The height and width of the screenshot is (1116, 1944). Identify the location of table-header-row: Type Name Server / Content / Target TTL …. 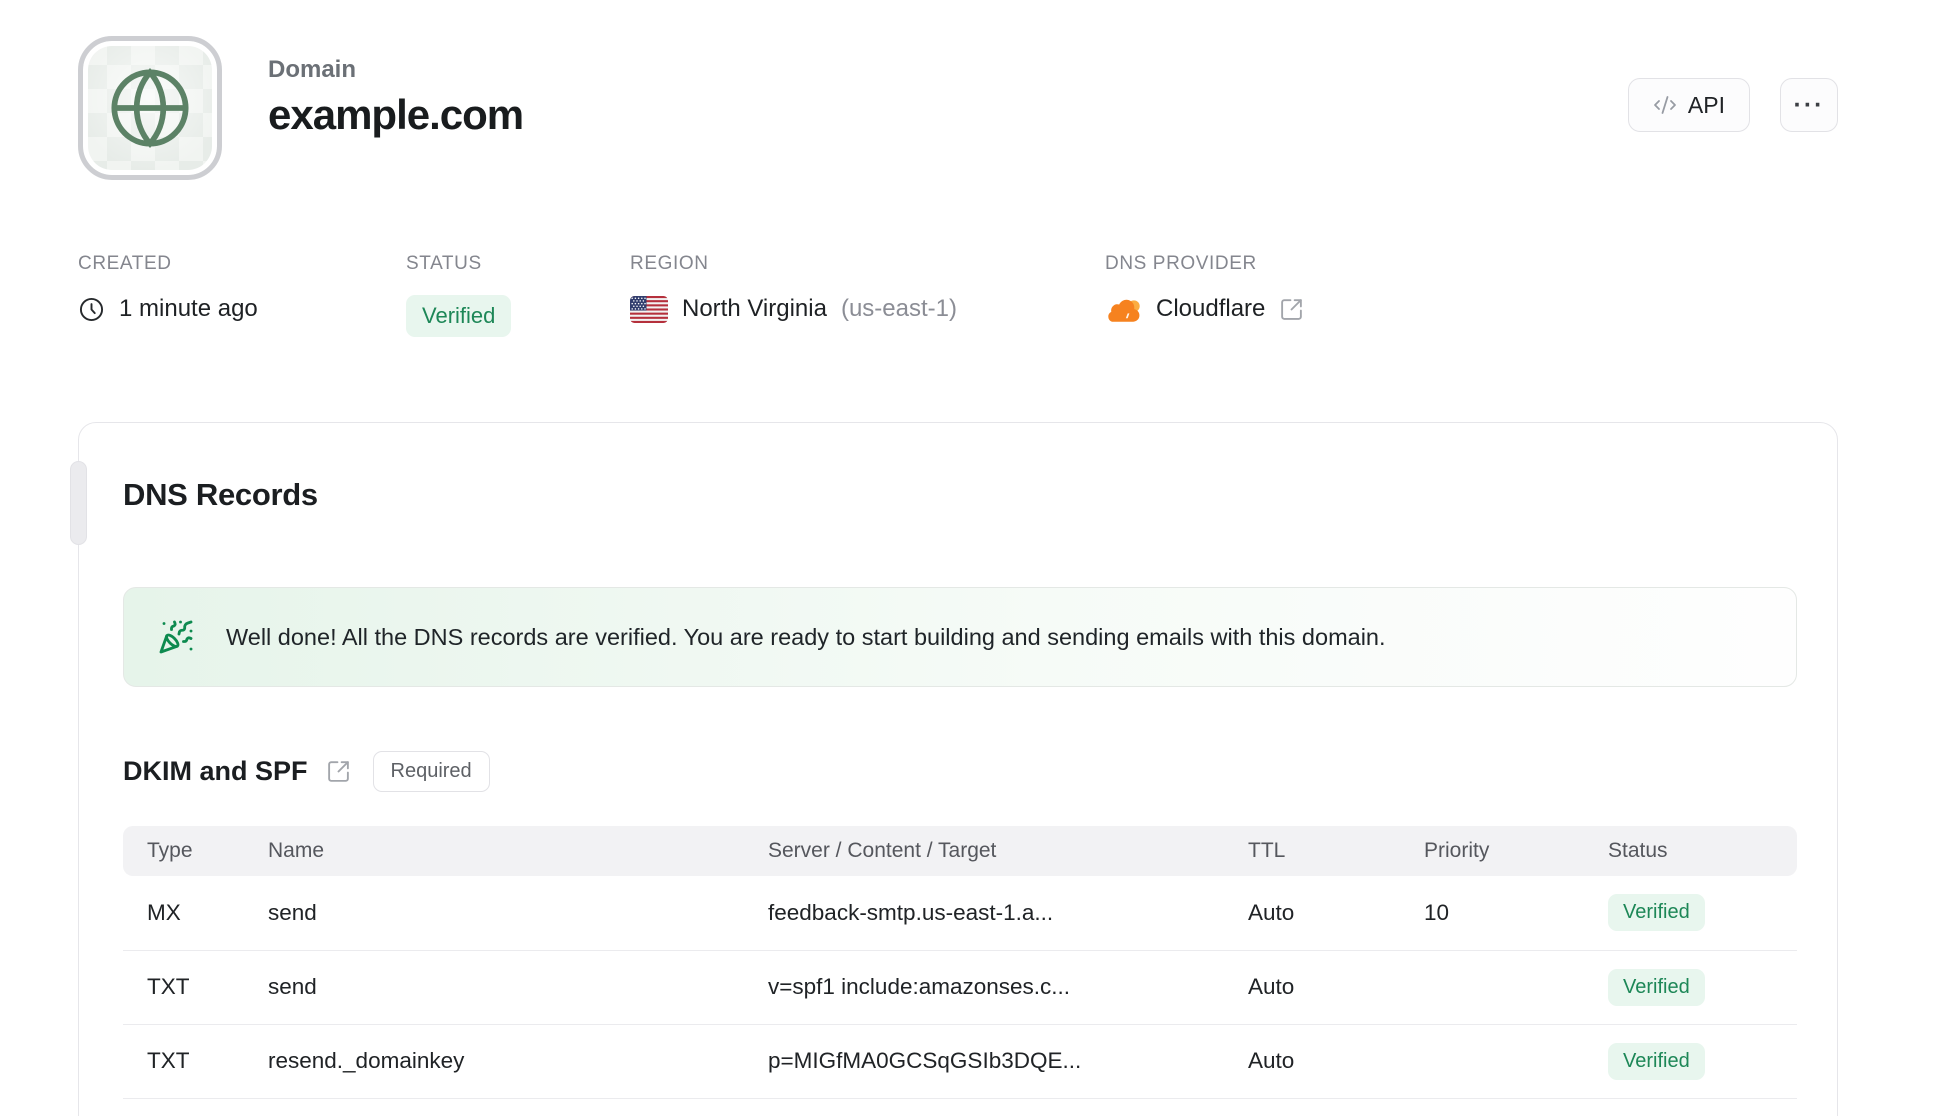
(960, 851).